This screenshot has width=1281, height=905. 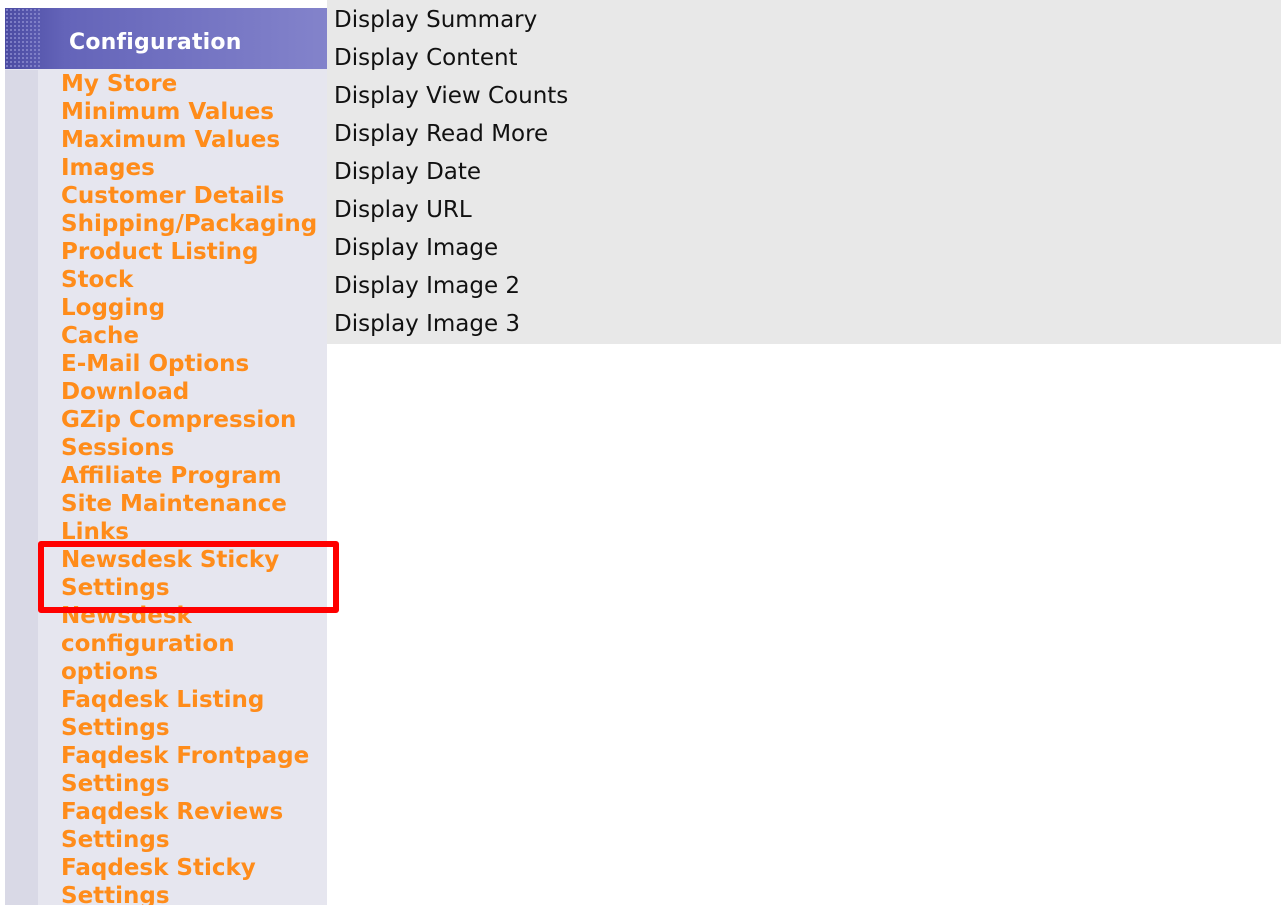 What do you see at coordinates (196, 714) in the screenshot?
I see `menu-item-faqdesk-listing-settings: Faqdesk Listing Settings` at bounding box center [196, 714].